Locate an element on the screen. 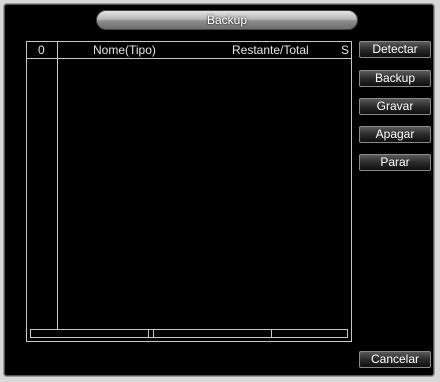 The image size is (440, 382). dialog-title: Backup is located at coordinates (227, 20).